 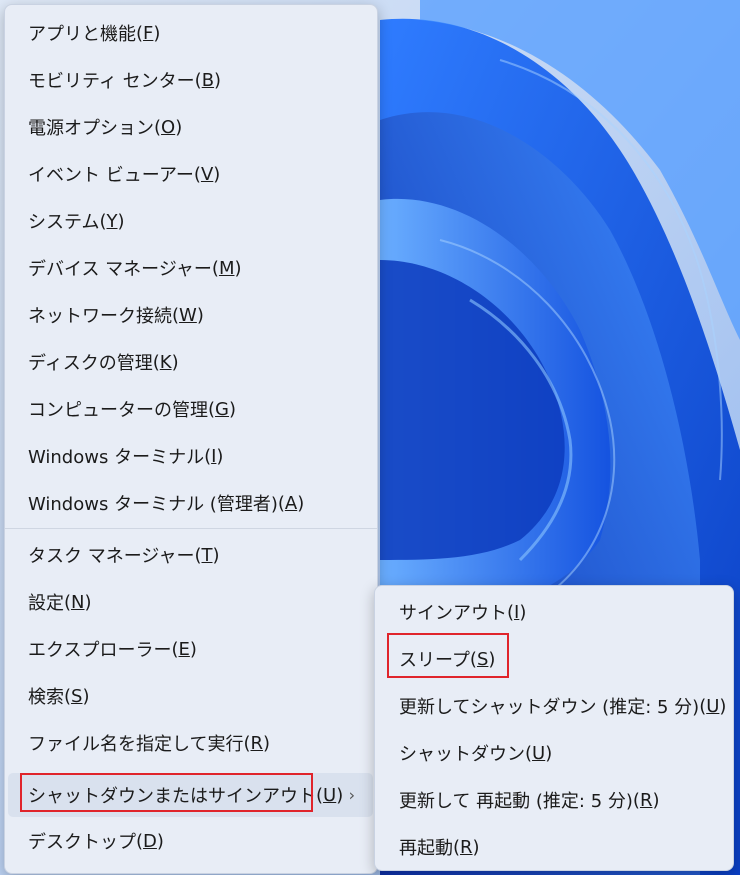 I want to click on menu-item-settings: 設定(N), so click(x=190, y=602).